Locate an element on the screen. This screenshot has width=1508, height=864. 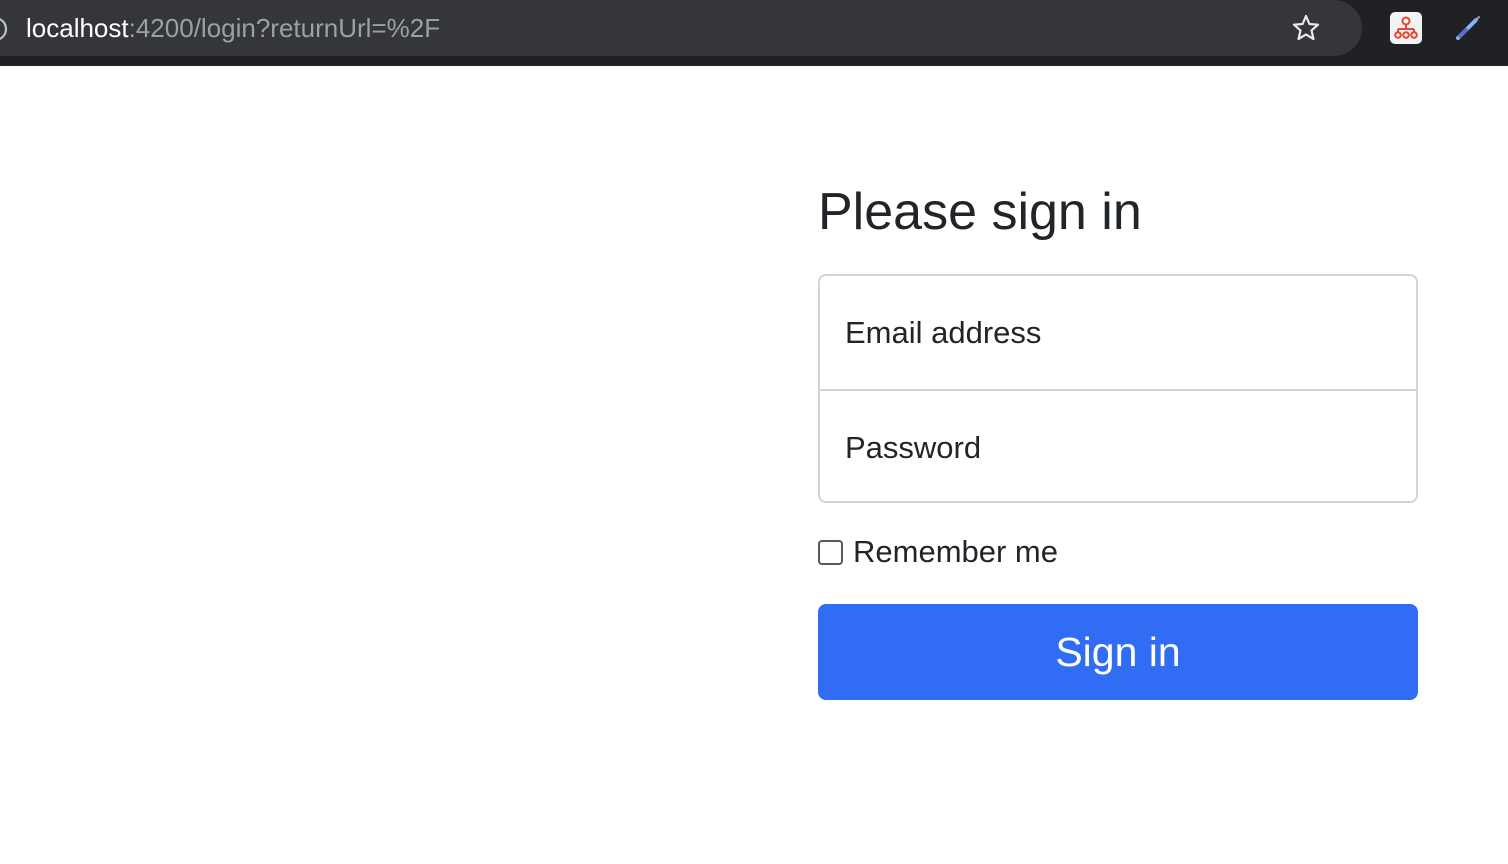
info-icon is located at coordinates (4, 29).